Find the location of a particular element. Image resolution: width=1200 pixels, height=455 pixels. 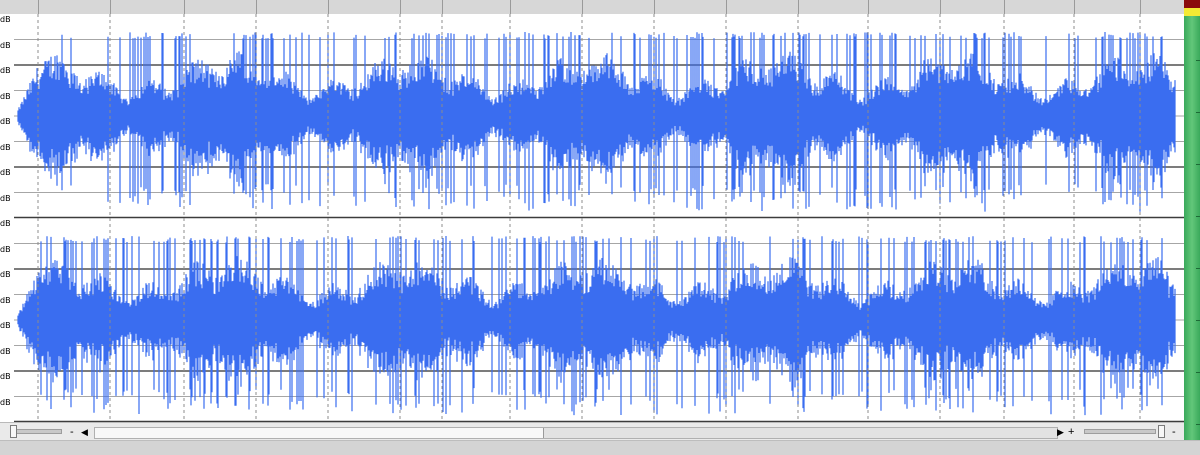

scrollbar-thumb is located at coordinates (319, 433).